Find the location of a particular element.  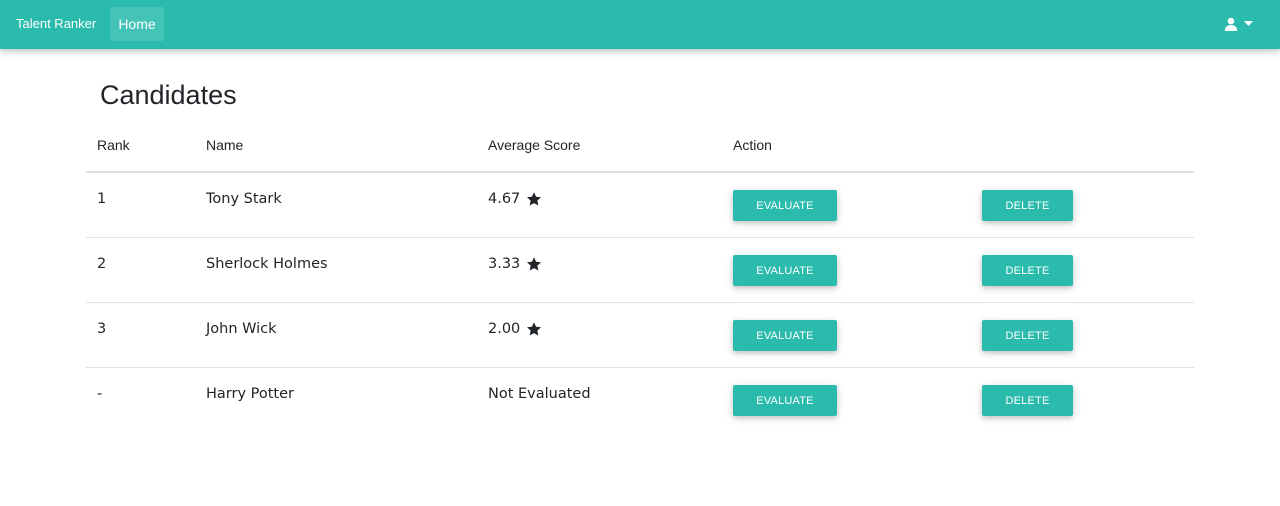

page-title: Candidates is located at coordinates (168, 95).